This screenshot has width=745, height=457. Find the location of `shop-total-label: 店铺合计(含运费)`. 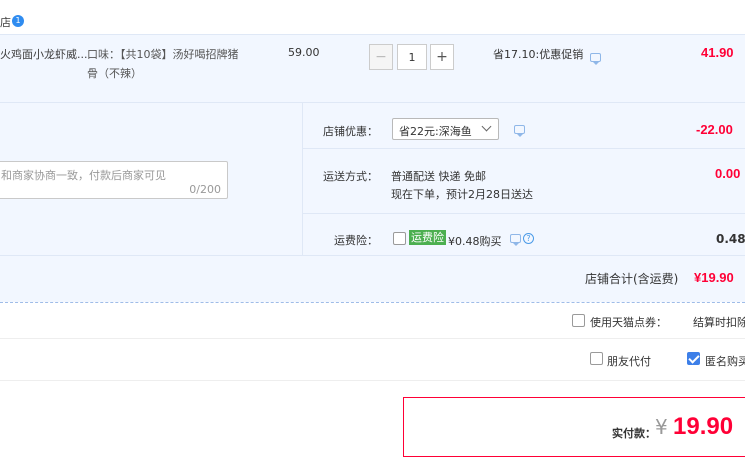

shop-total-label: 店铺合计(含运费) is located at coordinates (632, 279).